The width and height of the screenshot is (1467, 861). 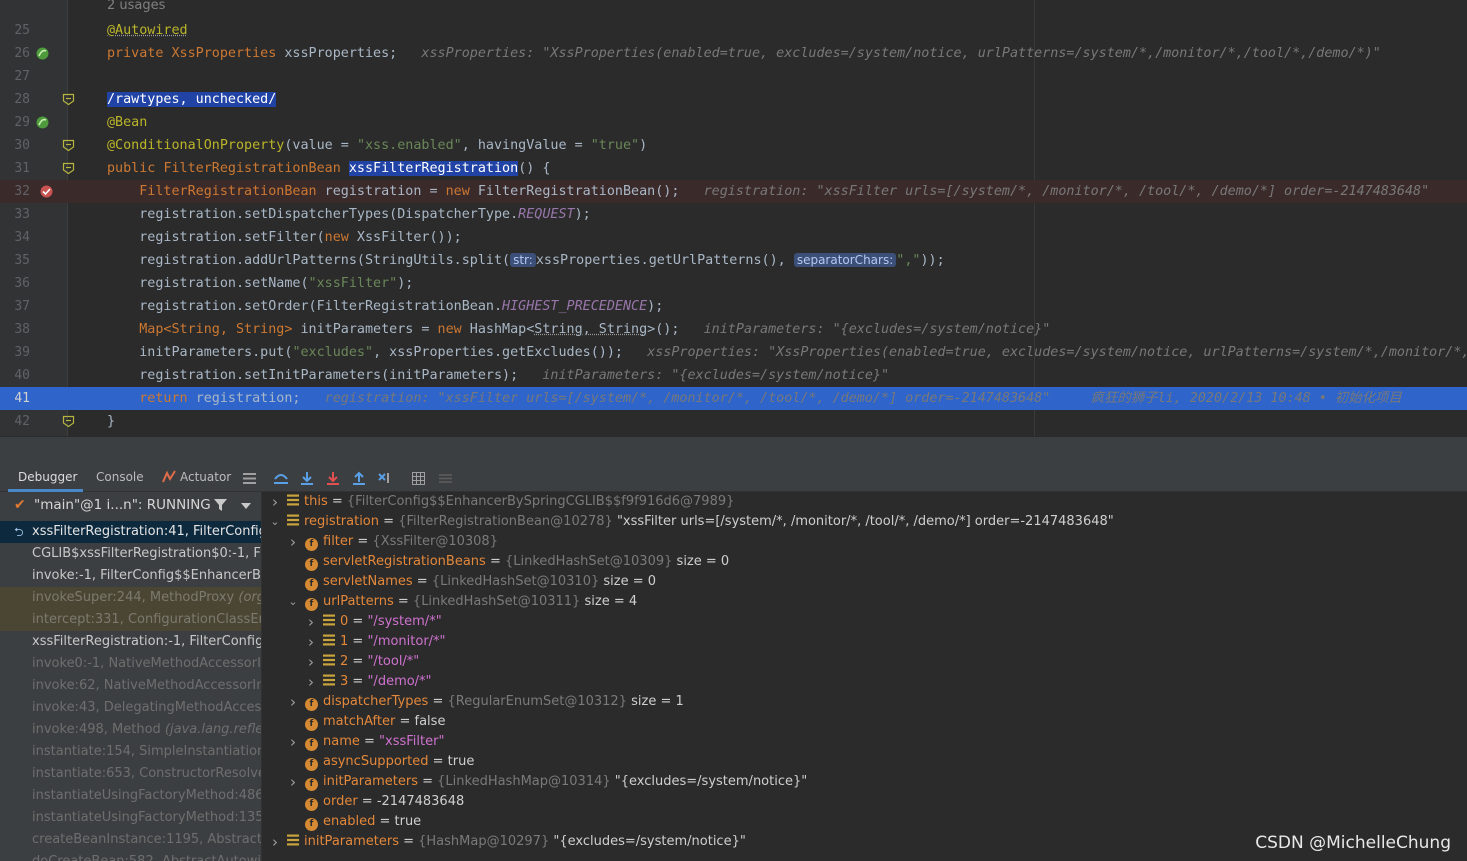 I want to click on step-out-icon, so click(x=359, y=478).